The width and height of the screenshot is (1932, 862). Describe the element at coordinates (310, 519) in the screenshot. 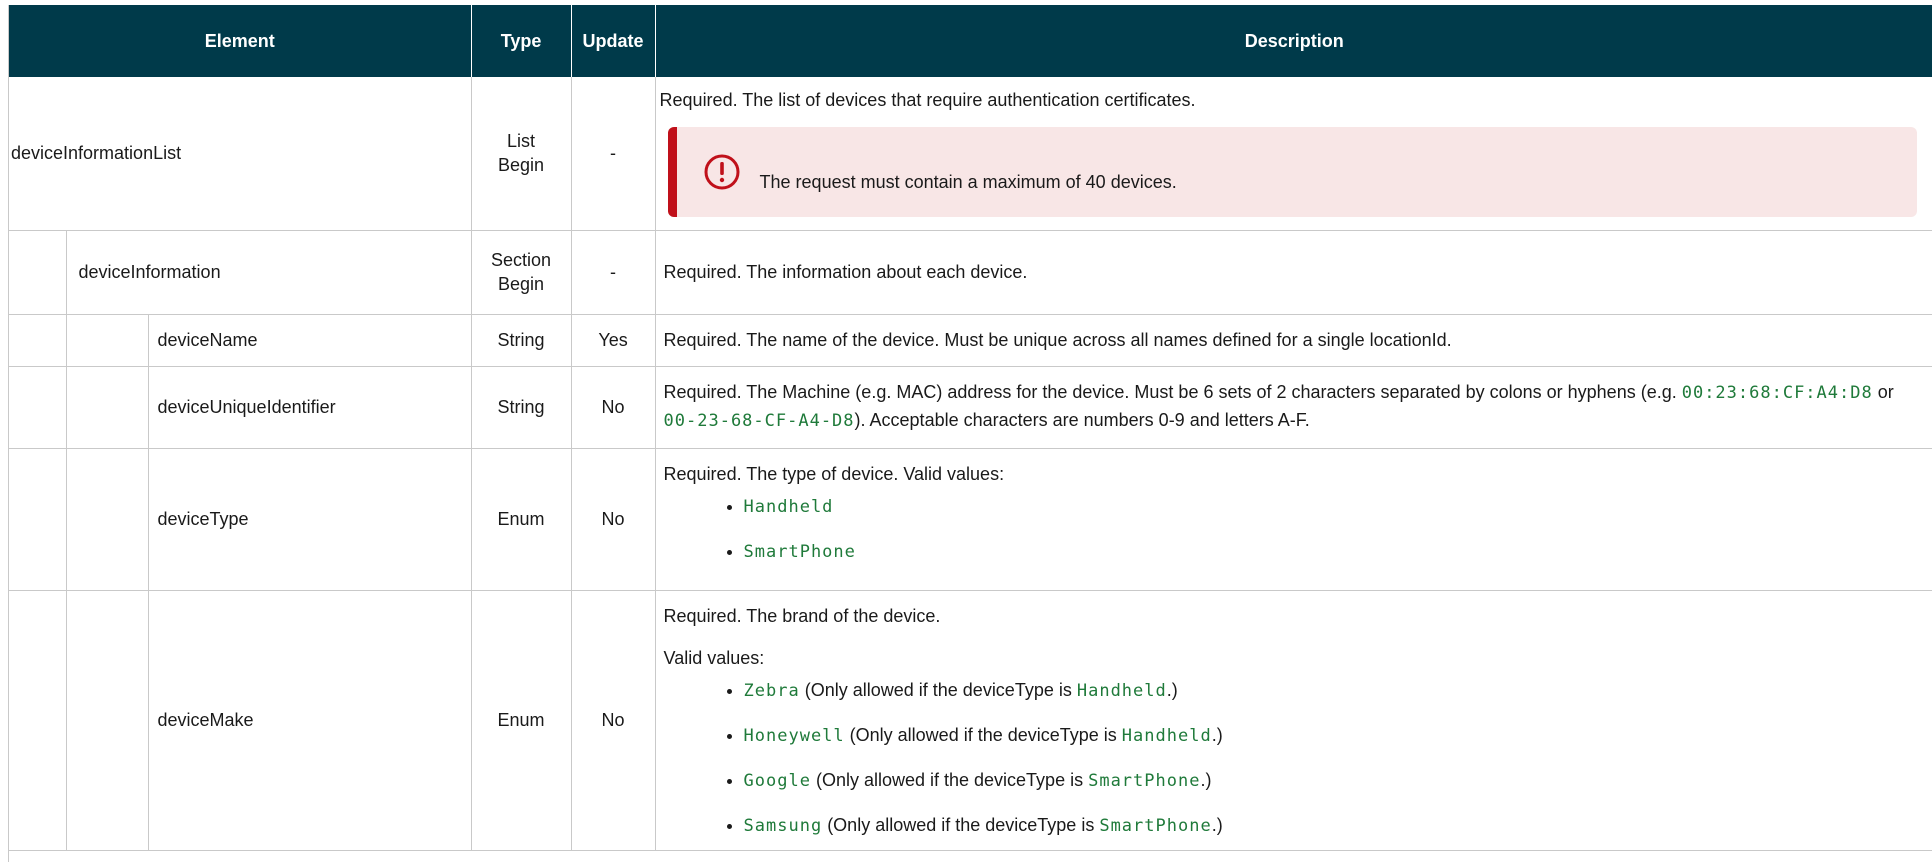

I see `element-cell: deviceType` at that location.